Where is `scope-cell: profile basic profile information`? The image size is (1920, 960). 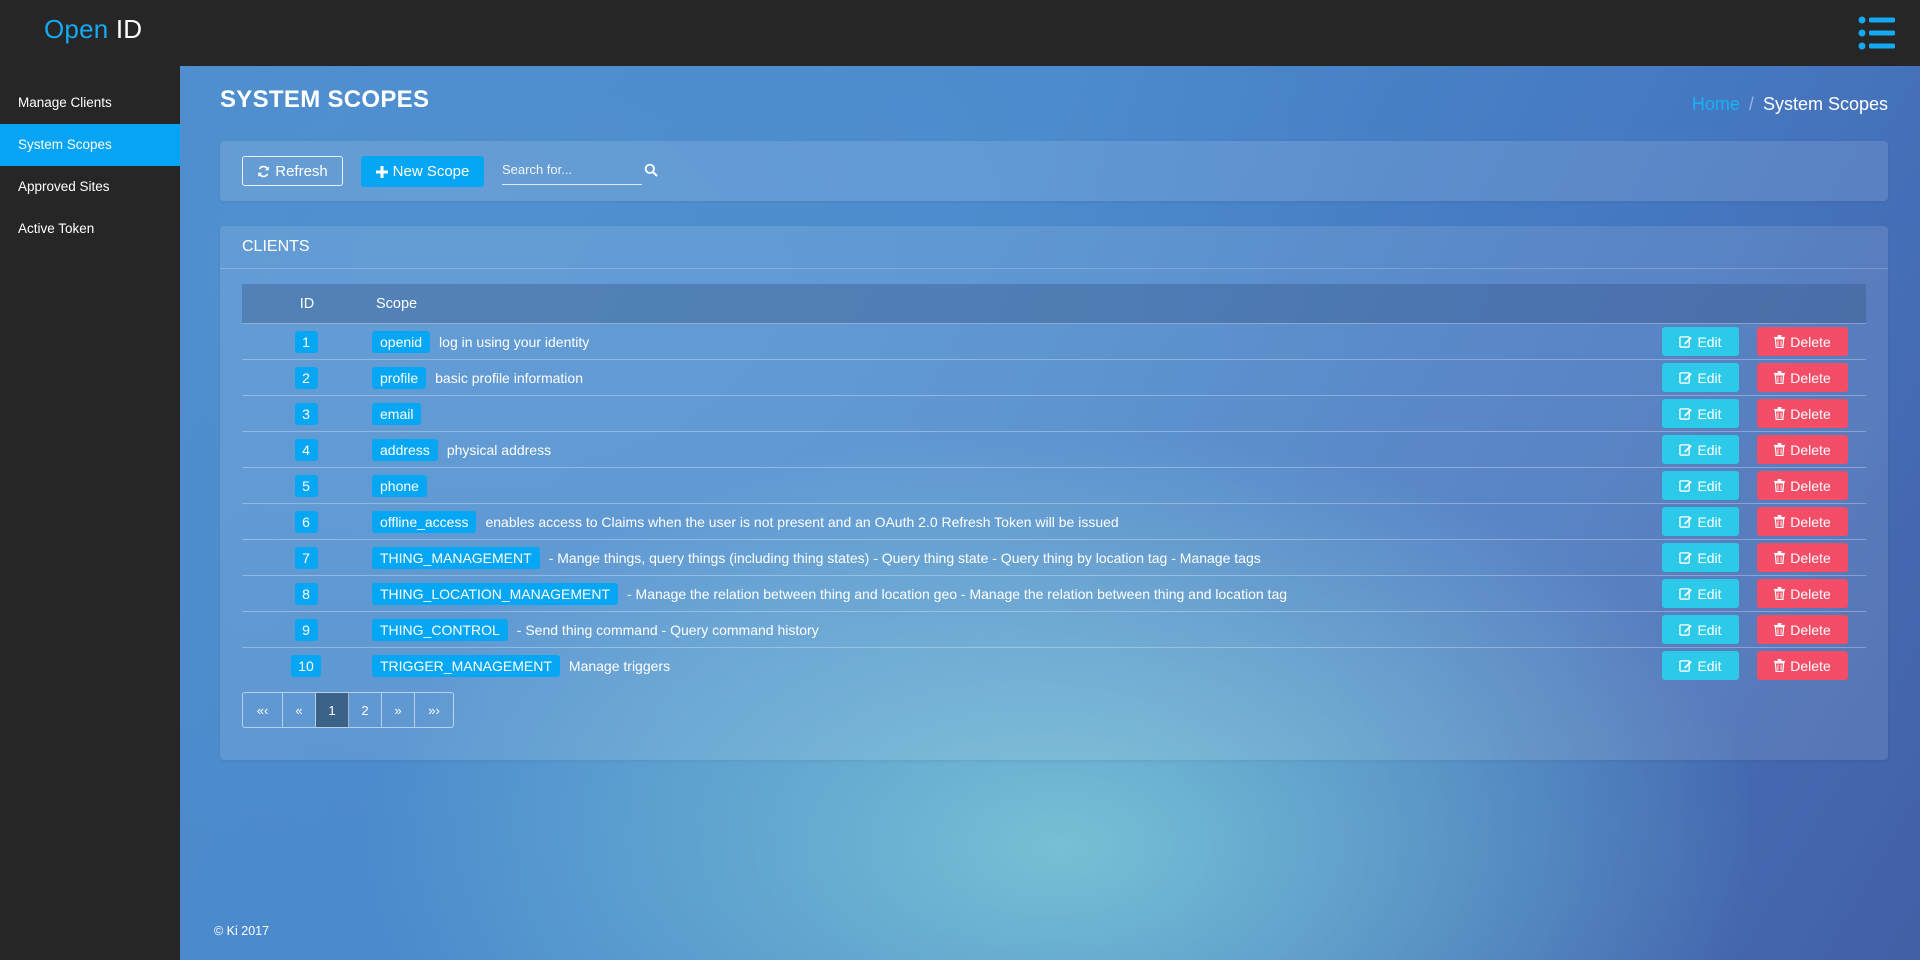 scope-cell: profile basic profile information is located at coordinates (476, 377).